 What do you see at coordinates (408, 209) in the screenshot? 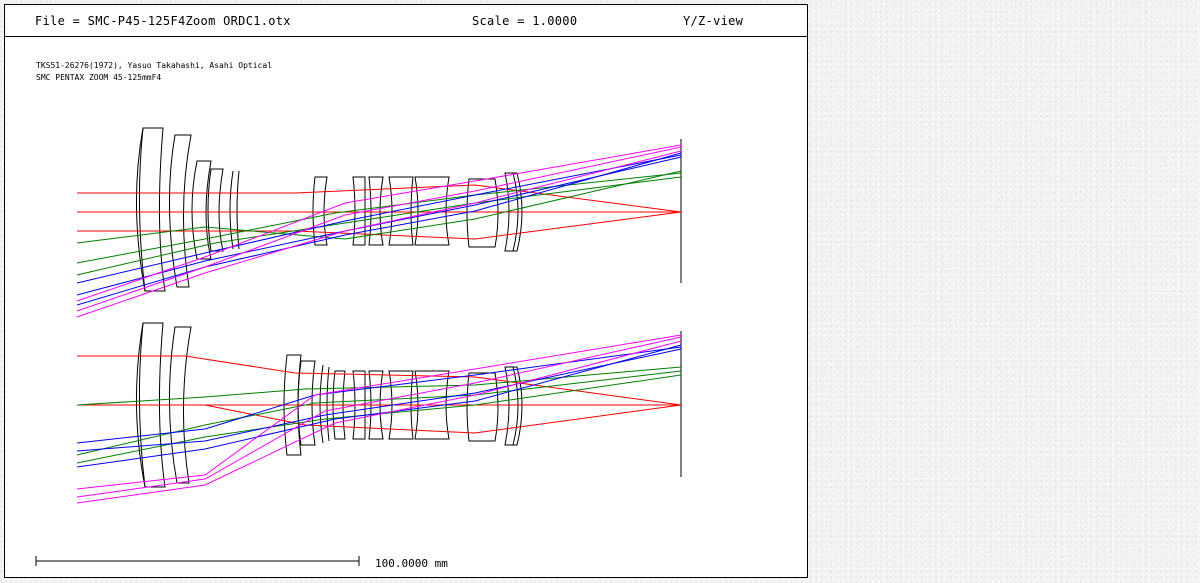
I see `lens-elements-wide` at bounding box center [408, 209].